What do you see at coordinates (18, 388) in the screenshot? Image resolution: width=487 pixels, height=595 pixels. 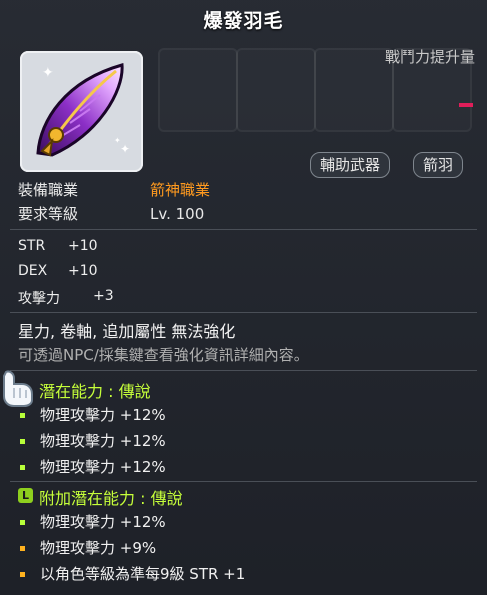 I see `hand-cursor-icon` at bounding box center [18, 388].